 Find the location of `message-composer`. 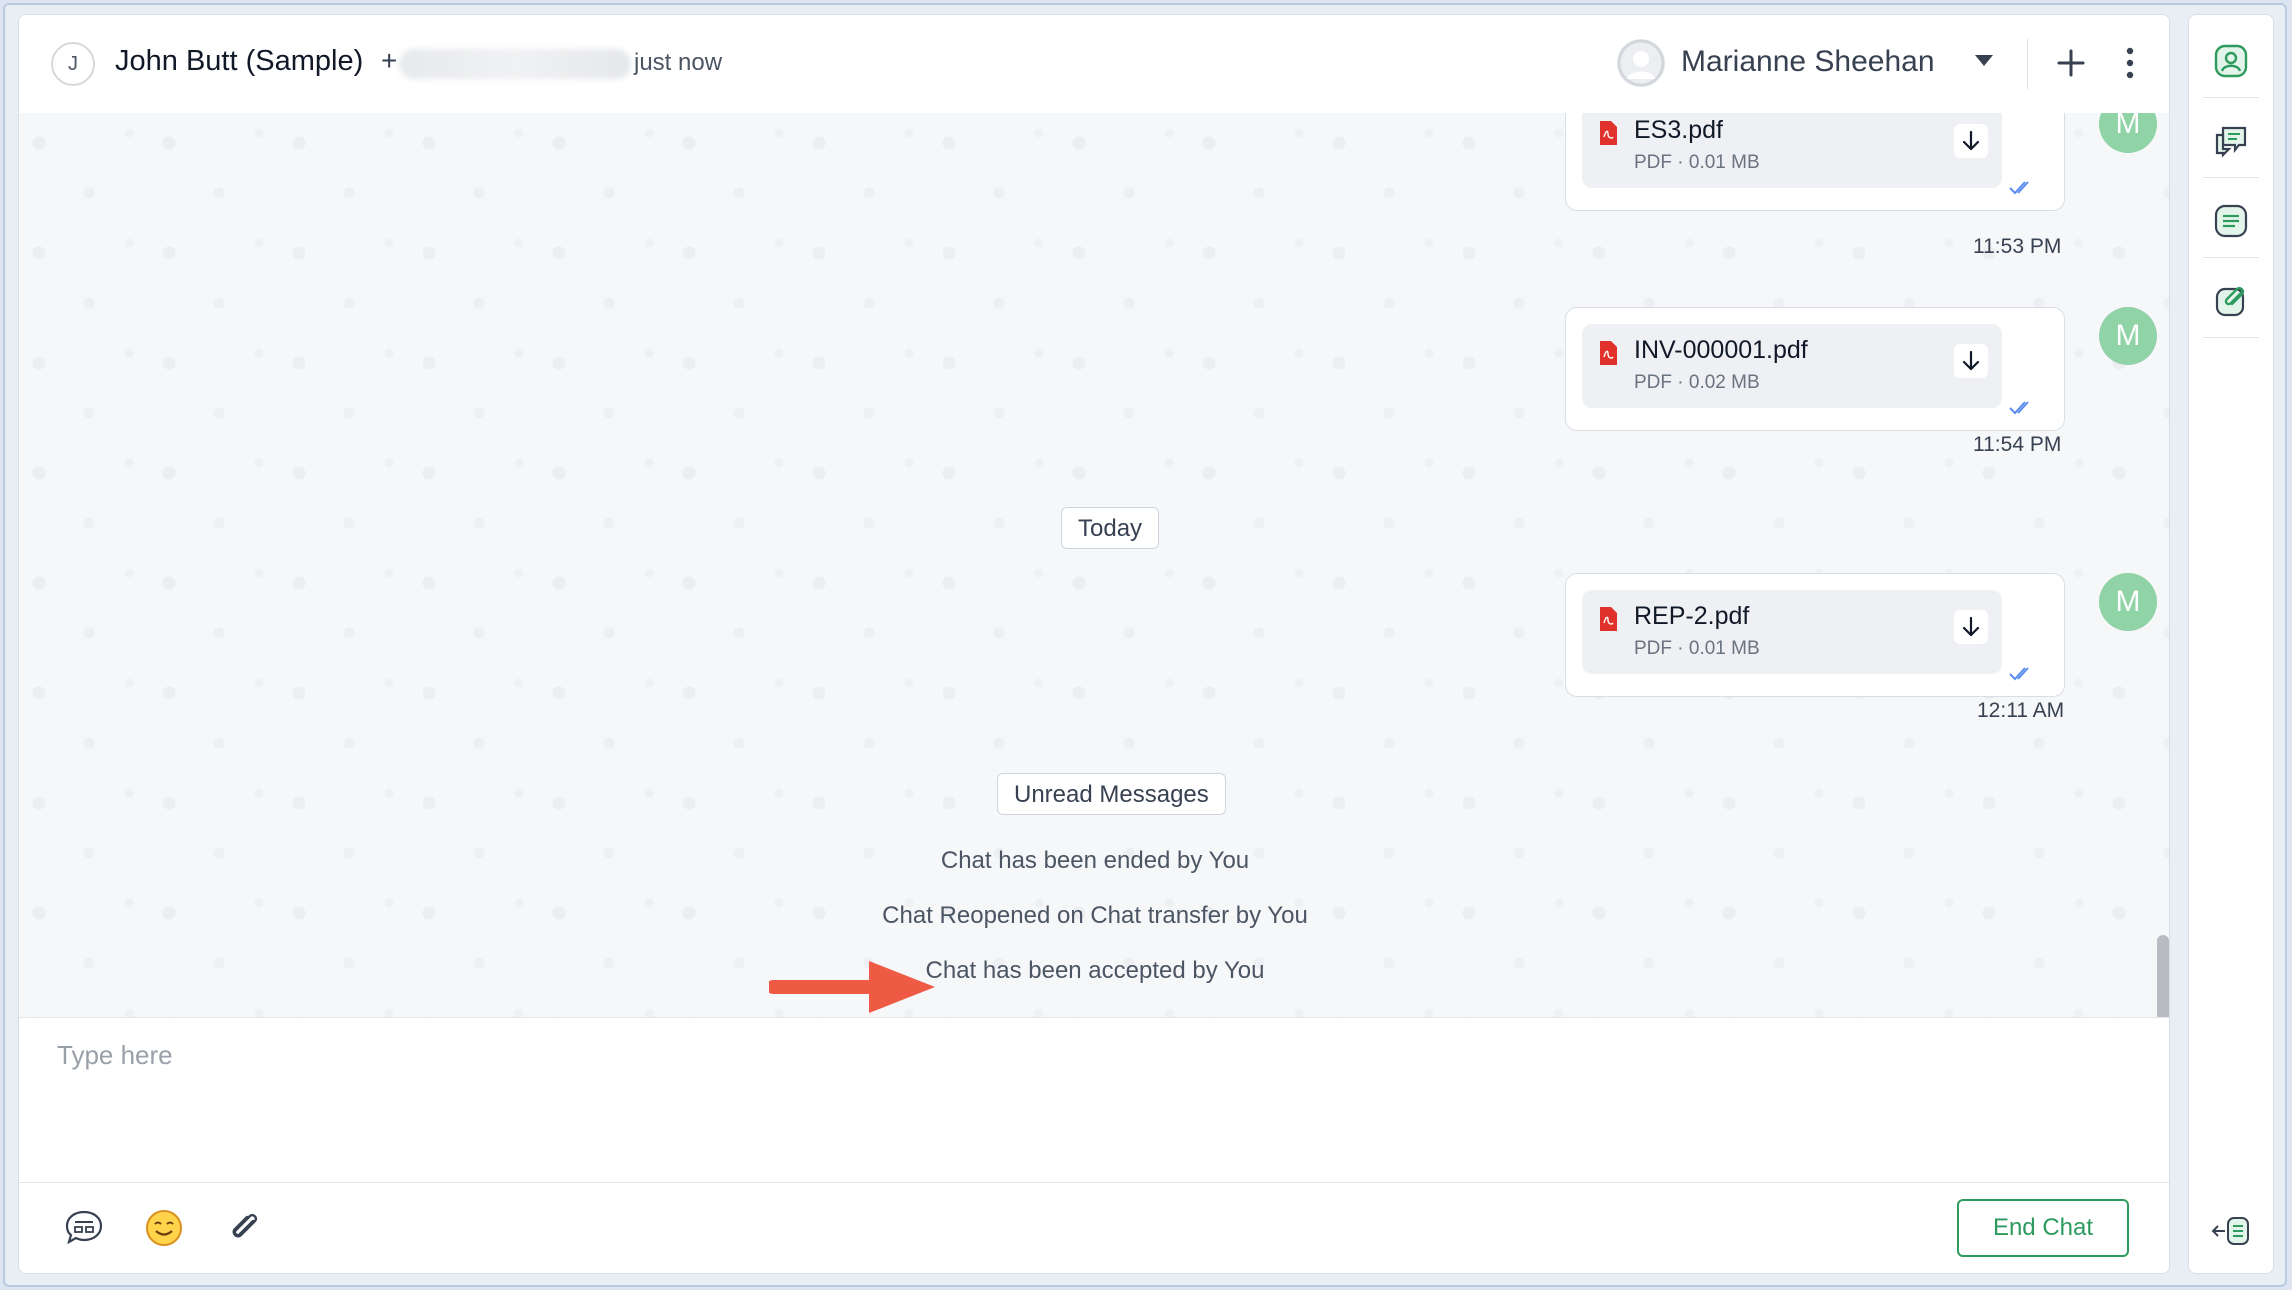

message-composer is located at coordinates (1094, 1100).